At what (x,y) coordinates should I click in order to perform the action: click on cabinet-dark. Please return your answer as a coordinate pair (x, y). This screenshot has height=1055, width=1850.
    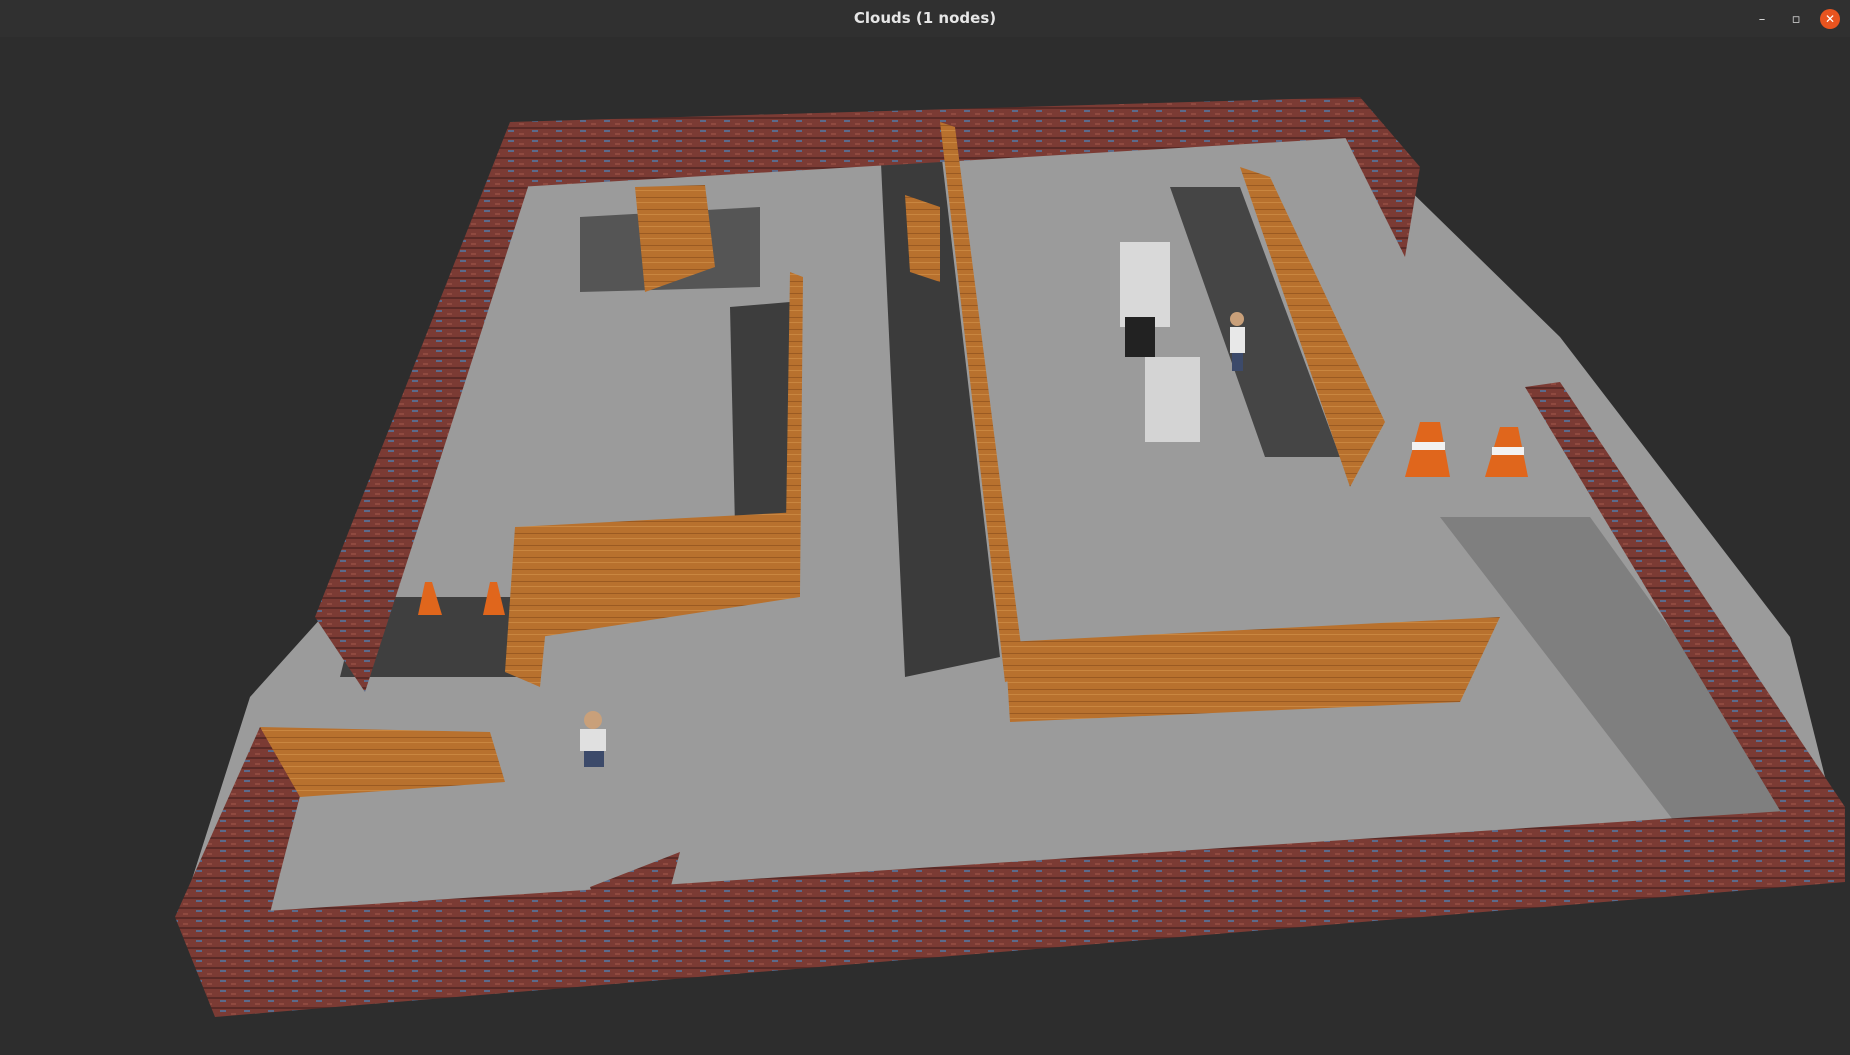
    Looking at the image, I should click on (1140, 337).